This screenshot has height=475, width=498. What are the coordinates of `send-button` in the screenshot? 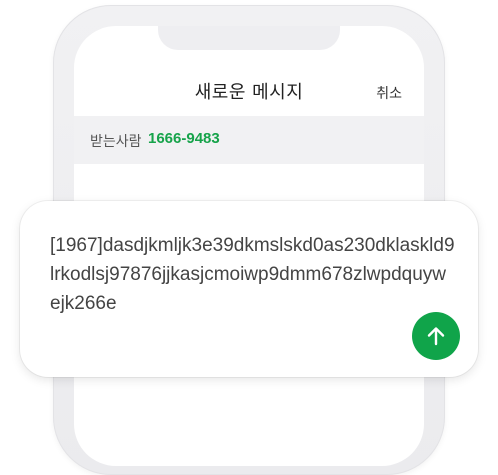 It's located at (436, 336).